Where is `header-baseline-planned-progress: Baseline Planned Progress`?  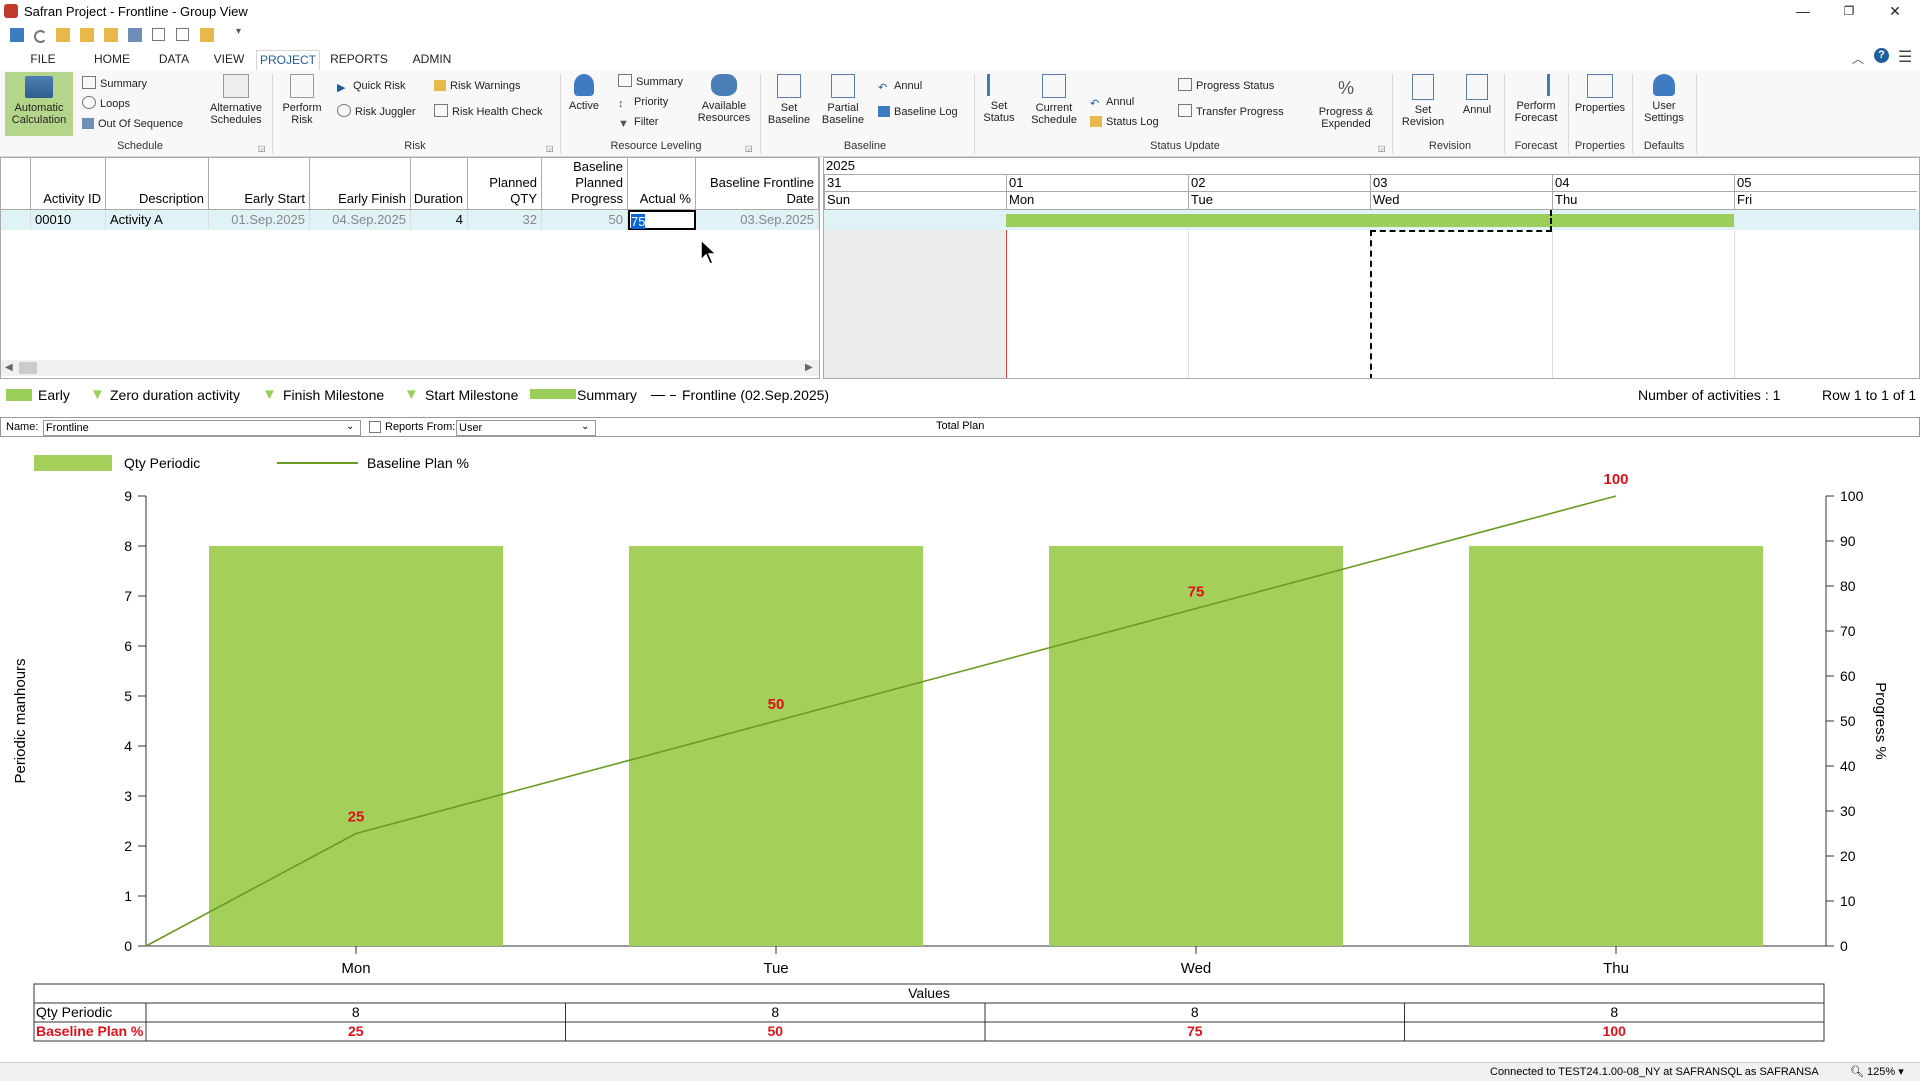
header-baseline-planned-progress: Baseline Planned Progress is located at coordinates (585, 184).